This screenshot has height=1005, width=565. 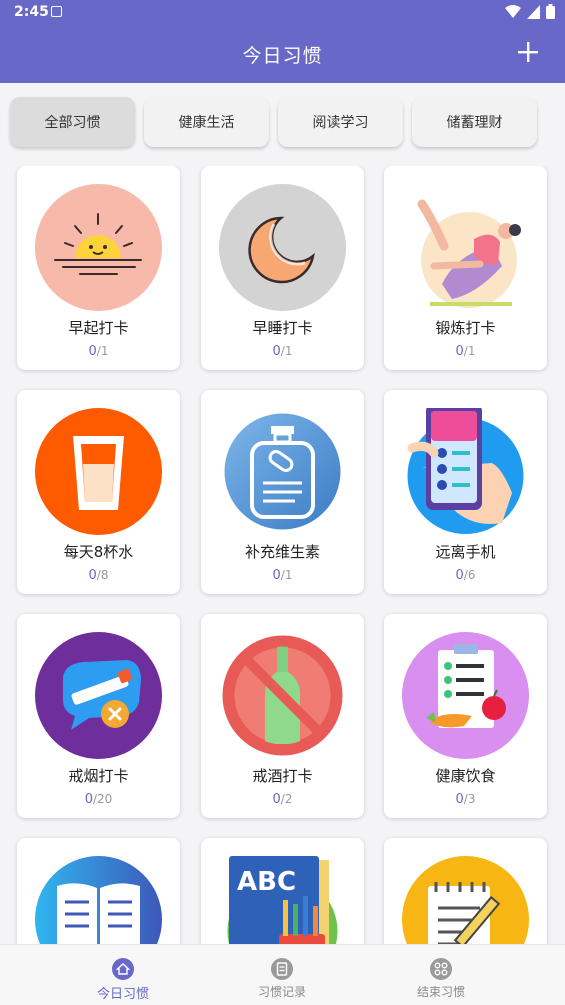 I want to click on record-icon, so click(x=282, y=969).